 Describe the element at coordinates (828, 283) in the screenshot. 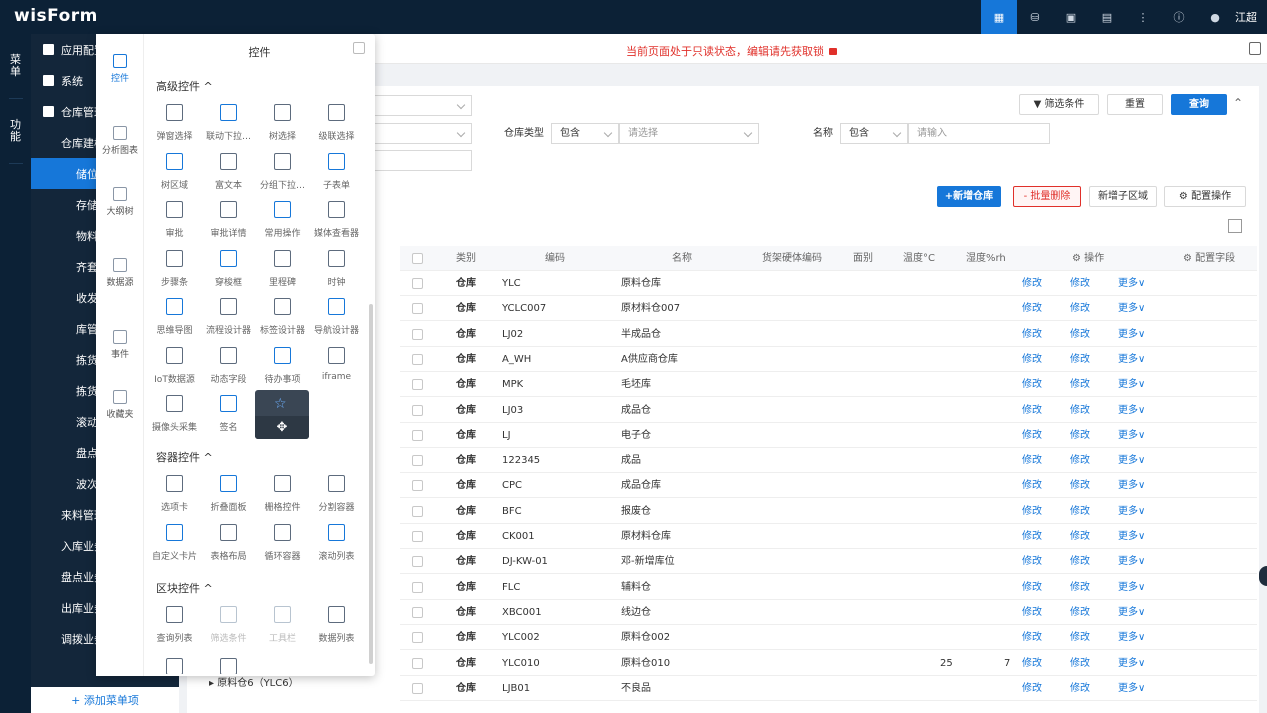

I see `table-row: 仓库 YLC 原料仓库 修改 修改 更多 ∨` at that location.